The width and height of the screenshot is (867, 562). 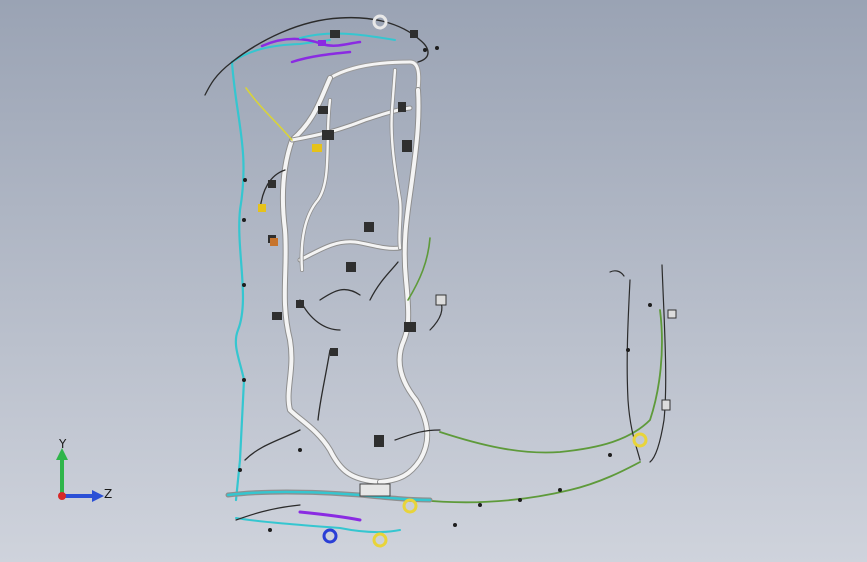 I want to click on green-branch-upper, so click(x=419, y=269).